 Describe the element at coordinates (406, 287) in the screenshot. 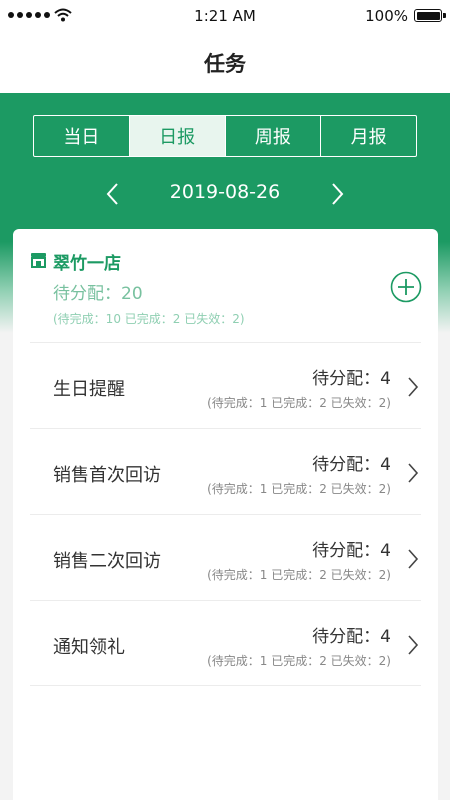

I see `plus-circle-icon` at that location.